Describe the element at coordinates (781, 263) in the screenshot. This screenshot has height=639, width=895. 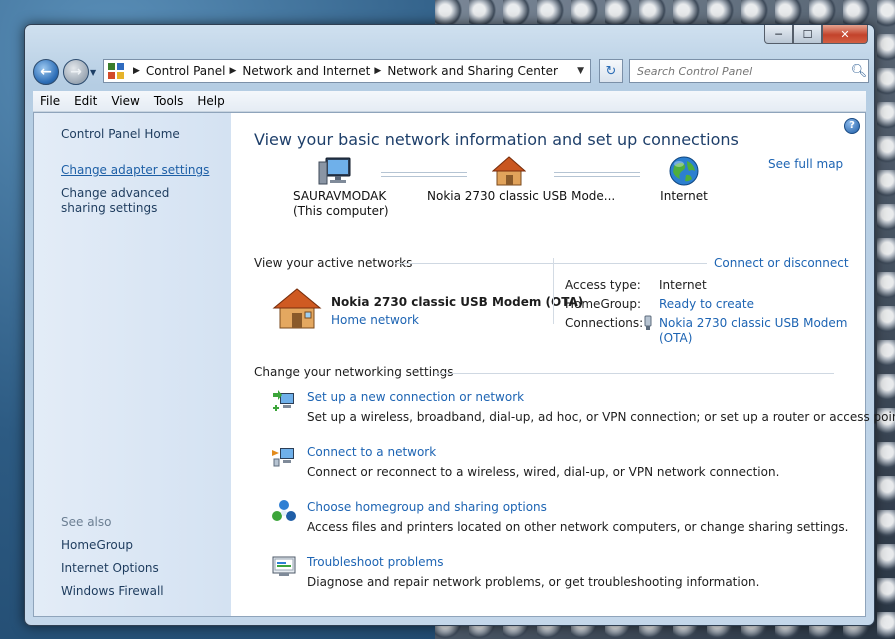
I see `connect-disconnect-link: Connect or disconnect` at that location.